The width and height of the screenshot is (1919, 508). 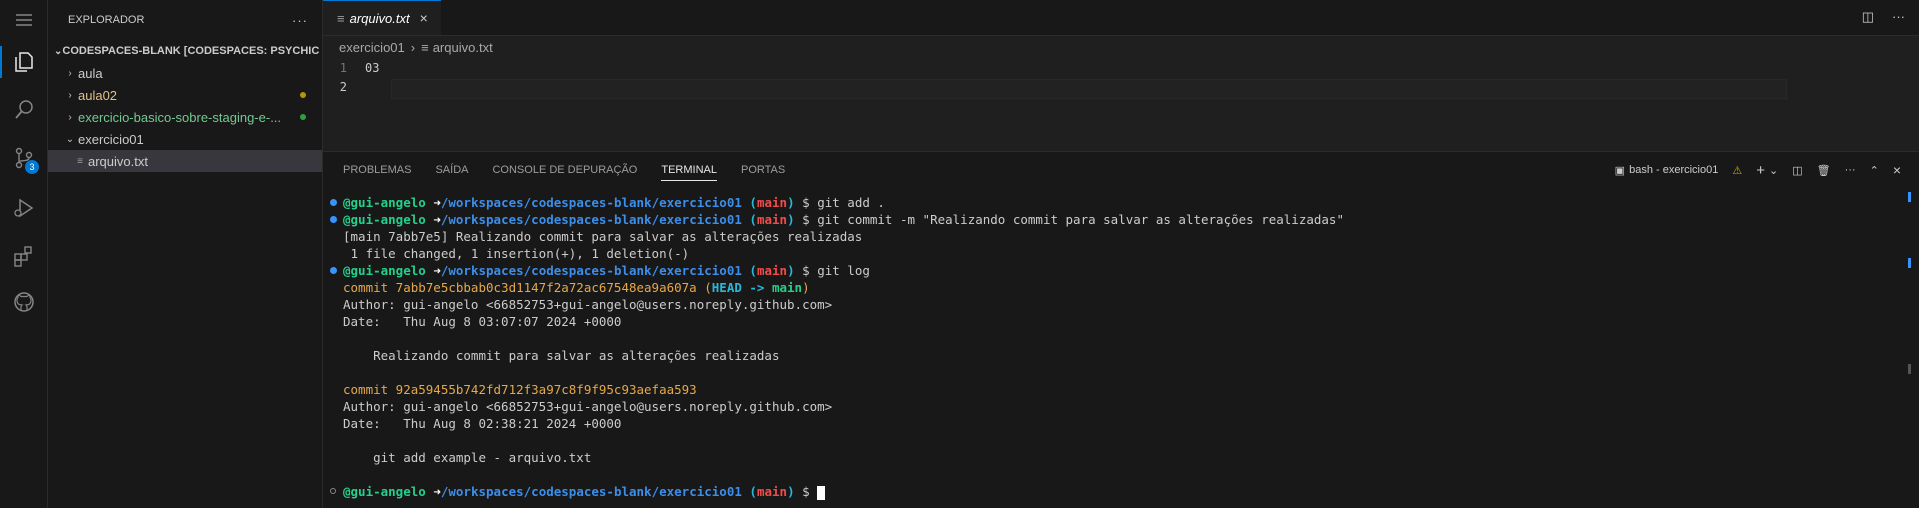 What do you see at coordinates (564, 170) in the screenshot?
I see `tab-debug-console: CONSOLE DE DEPURAÇÃO` at bounding box center [564, 170].